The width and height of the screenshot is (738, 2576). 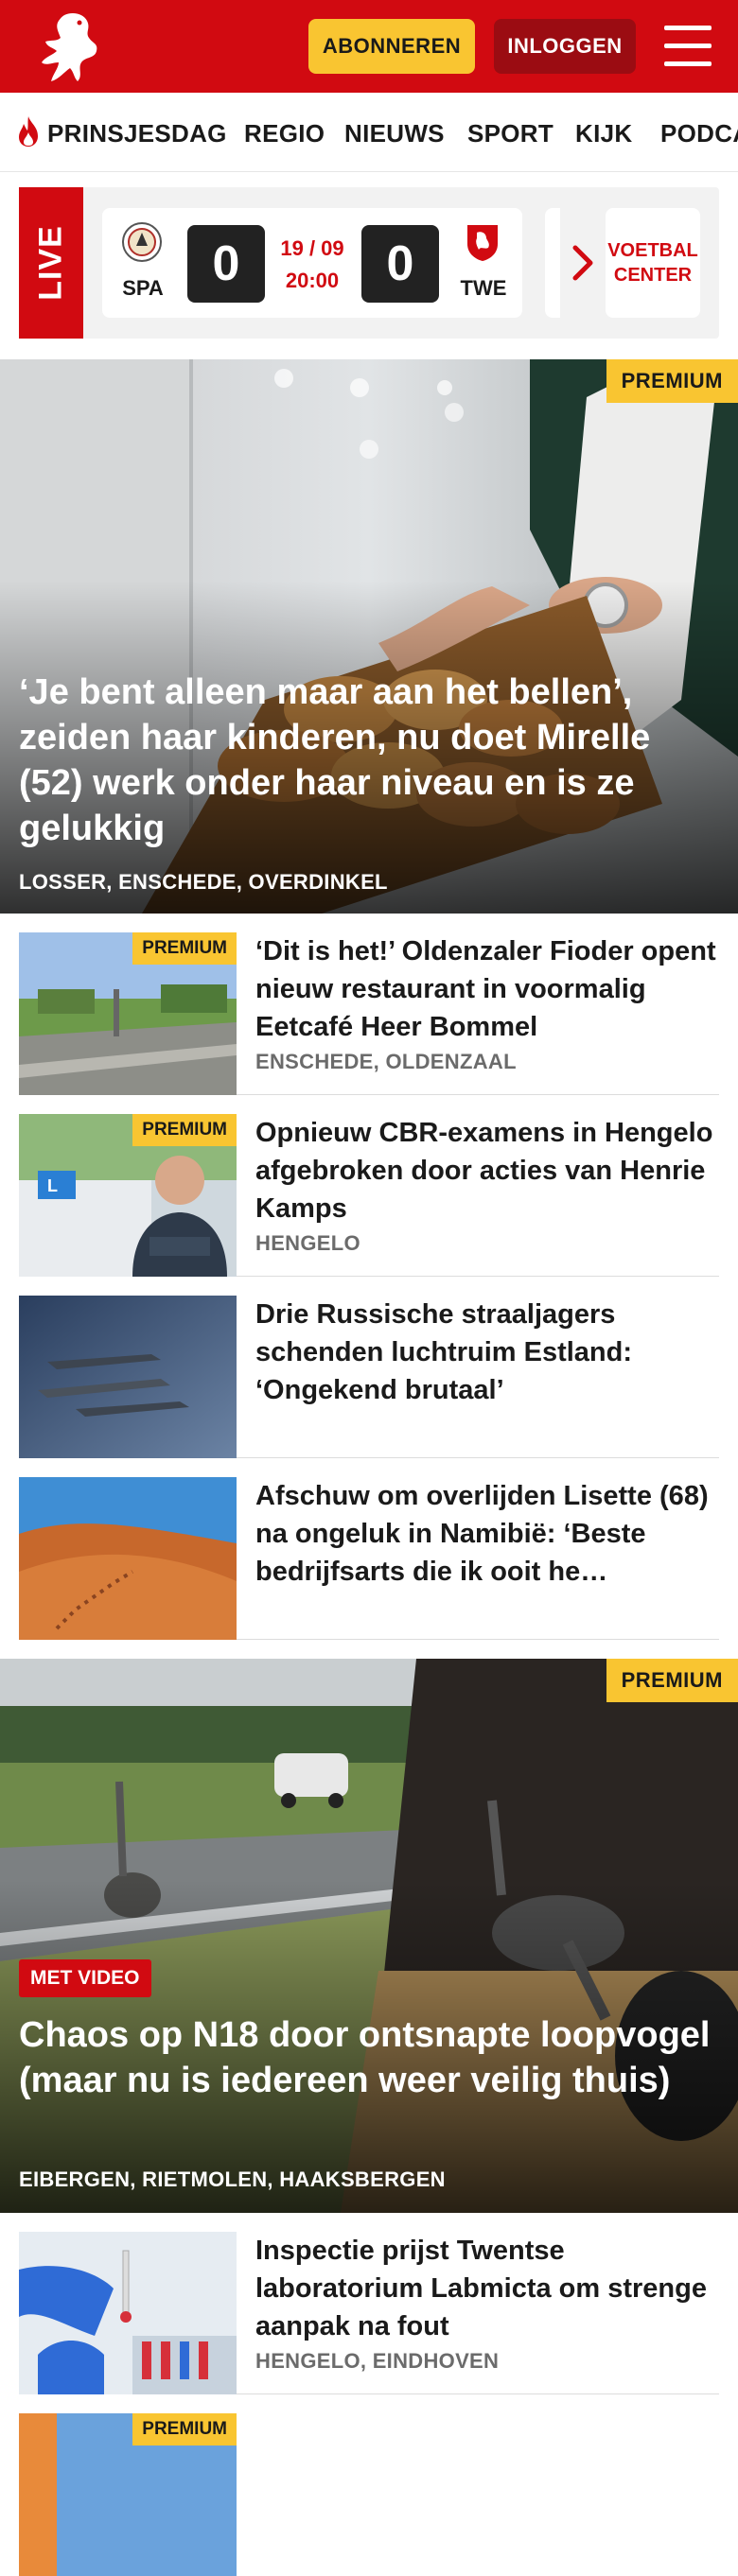 I want to click on hero-tags: LOSSER, ENSCHEDE, OVERDINKEL, so click(x=203, y=882).